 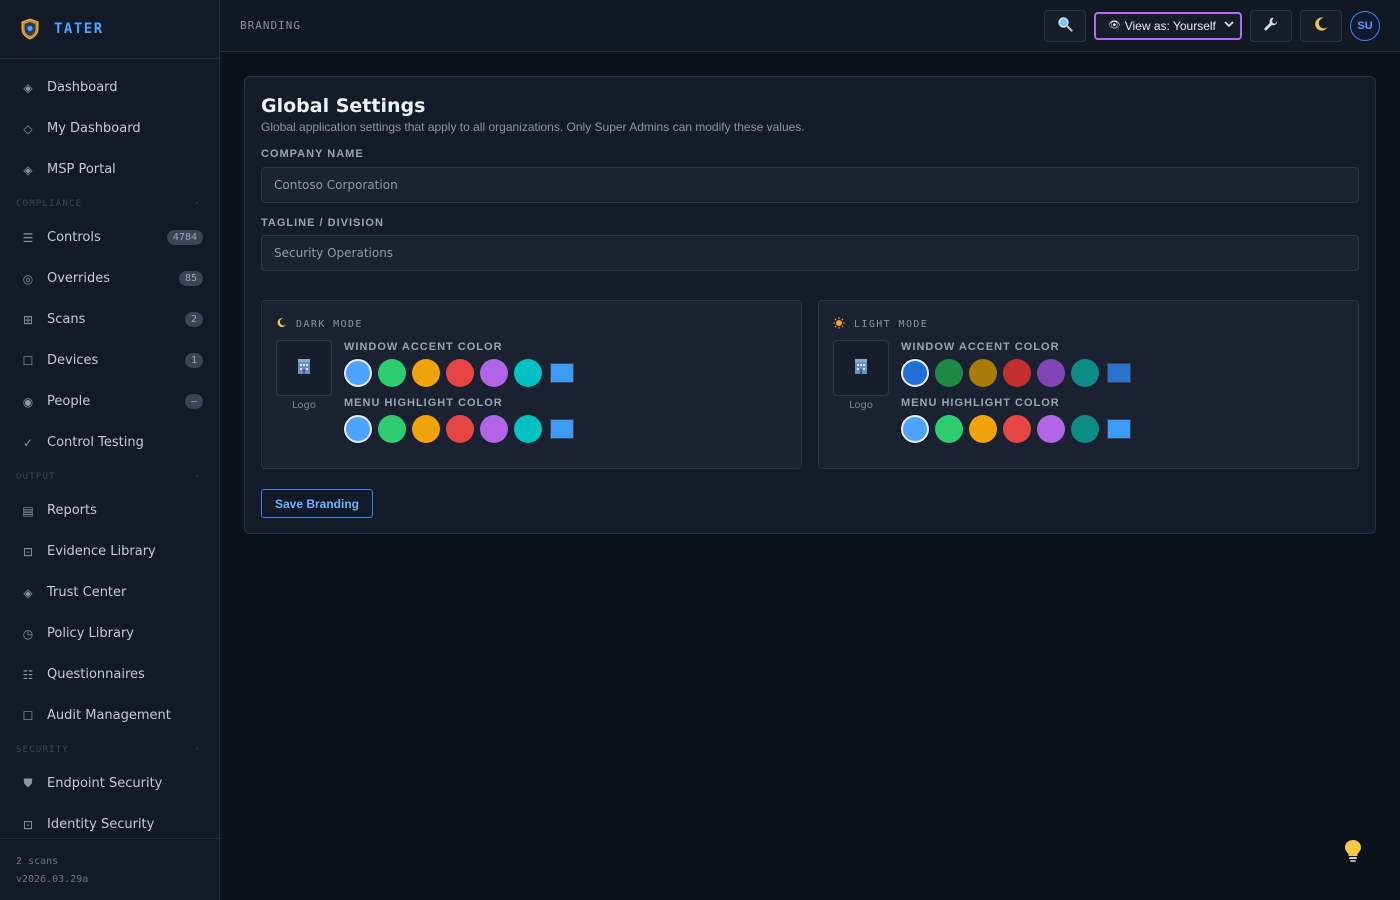 I want to click on tips-button, so click(x=1353, y=853).